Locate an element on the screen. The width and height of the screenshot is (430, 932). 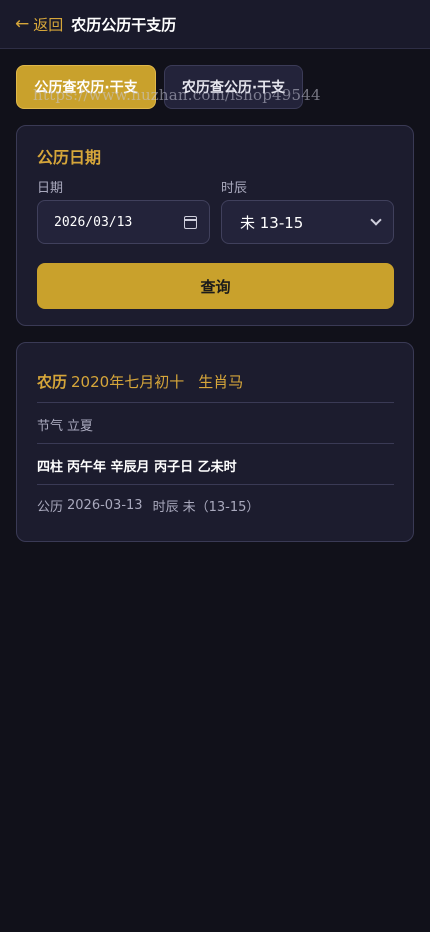
solar-value: 2026-03-13 is located at coordinates (105, 505).